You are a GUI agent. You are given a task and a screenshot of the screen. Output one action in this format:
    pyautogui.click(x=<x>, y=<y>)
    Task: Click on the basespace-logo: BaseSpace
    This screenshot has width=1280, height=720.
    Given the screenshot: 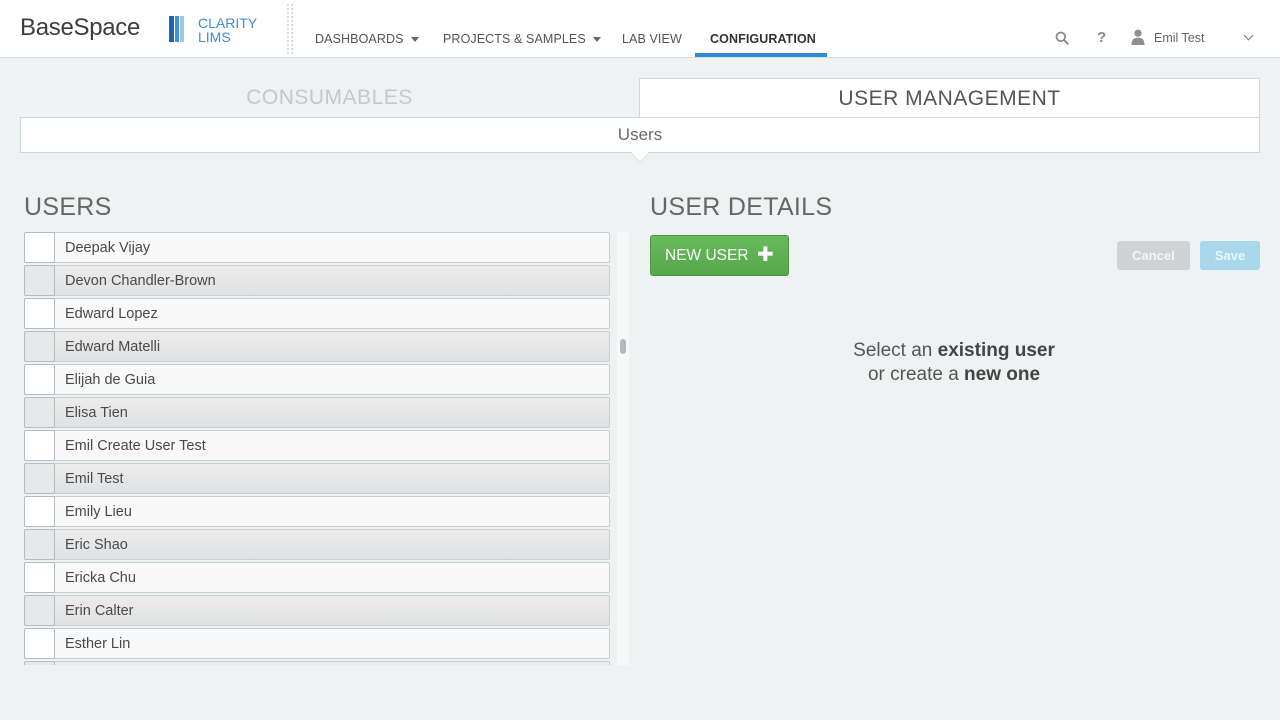 What is the action you would take?
    pyautogui.click(x=80, y=28)
    